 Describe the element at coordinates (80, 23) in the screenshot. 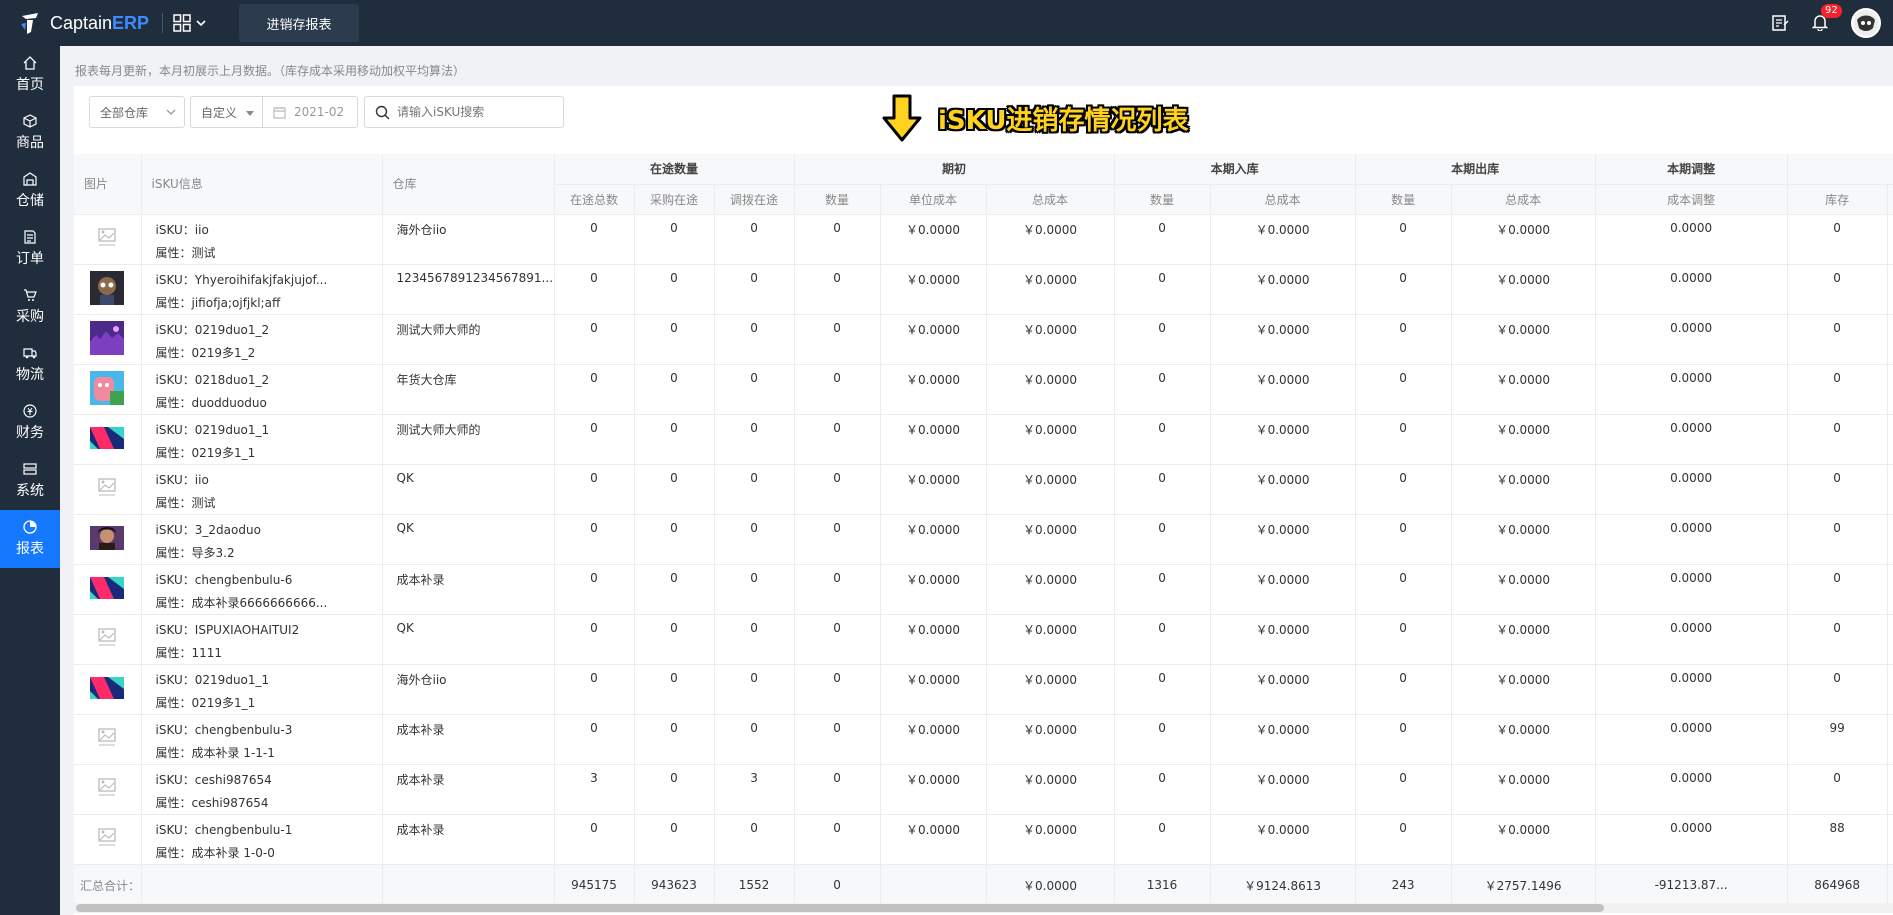

I see `logo: Captain ERP` at that location.